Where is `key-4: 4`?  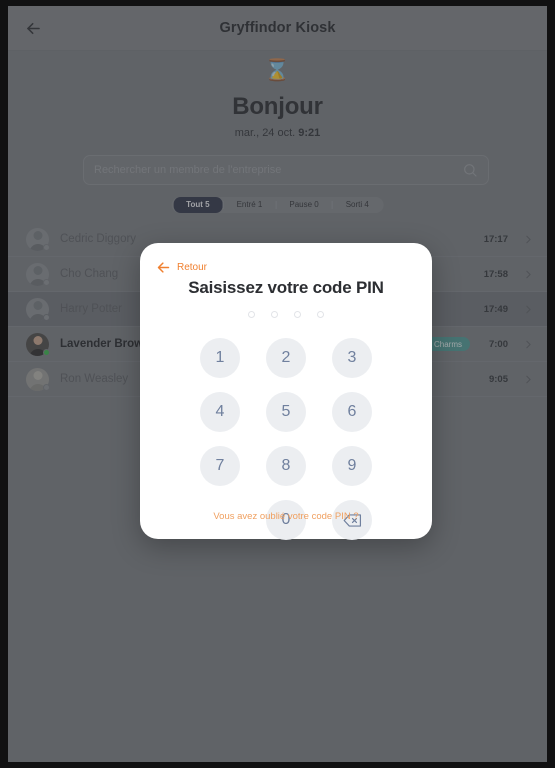 key-4: 4 is located at coordinates (220, 412).